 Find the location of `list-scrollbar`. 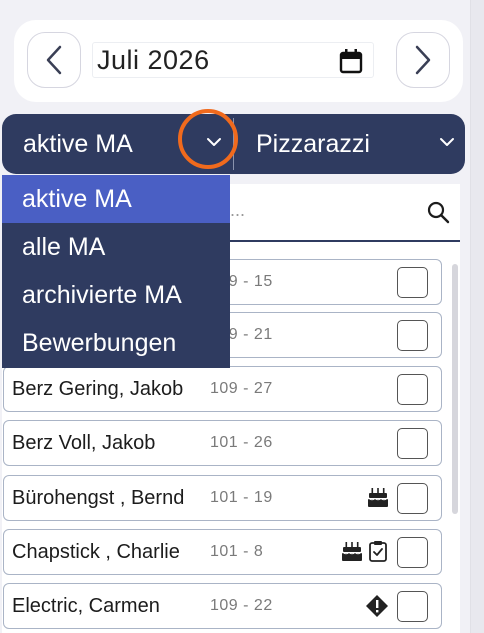

list-scrollbar is located at coordinates (455, 389).